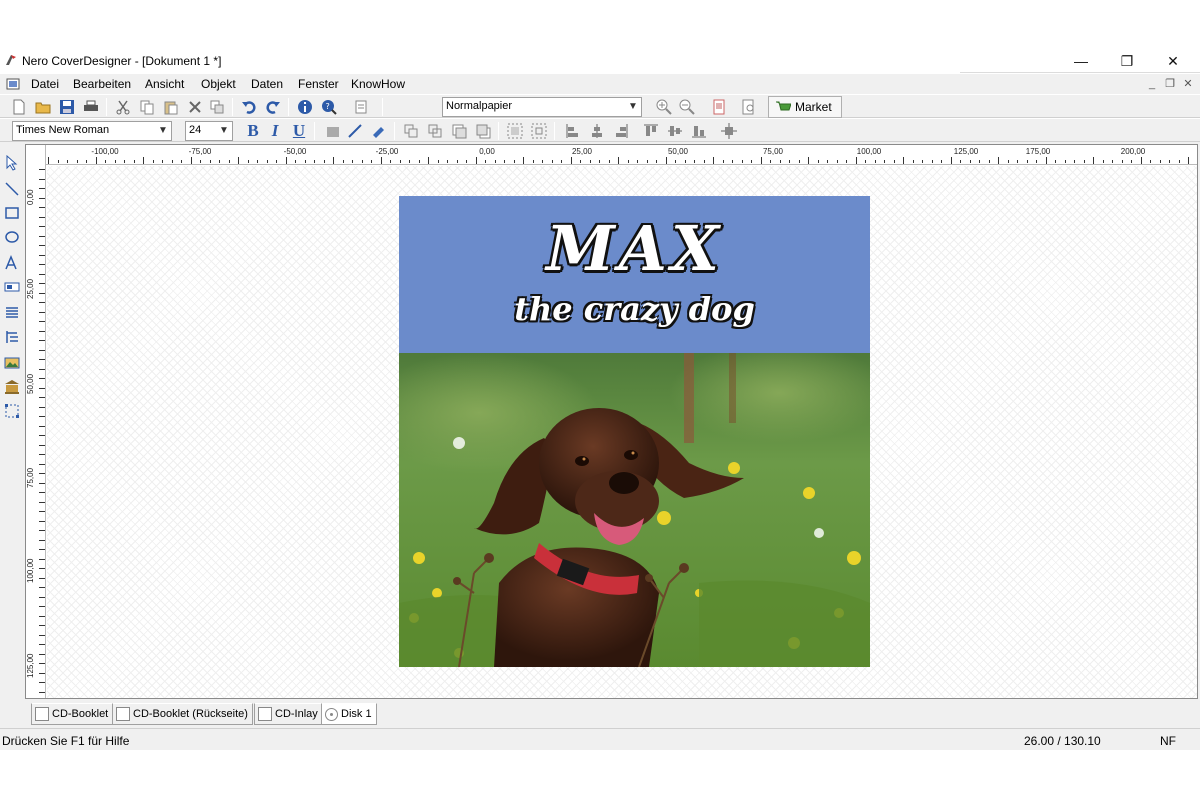 This screenshot has height=800, width=1200. What do you see at coordinates (355, 131) in the screenshot?
I see `line-color-icon` at bounding box center [355, 131].